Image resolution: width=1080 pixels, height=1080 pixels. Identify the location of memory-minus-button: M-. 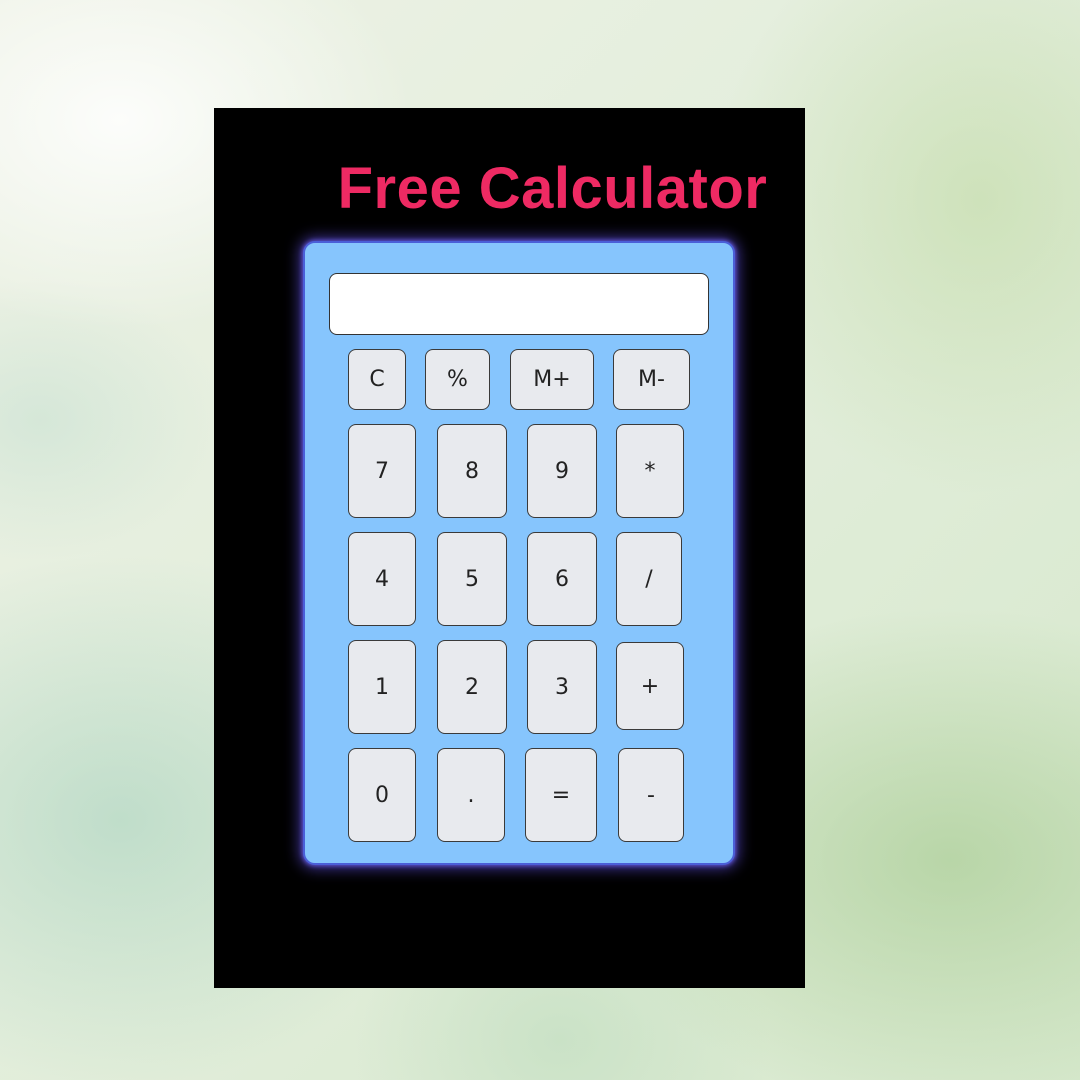
(651, 379).